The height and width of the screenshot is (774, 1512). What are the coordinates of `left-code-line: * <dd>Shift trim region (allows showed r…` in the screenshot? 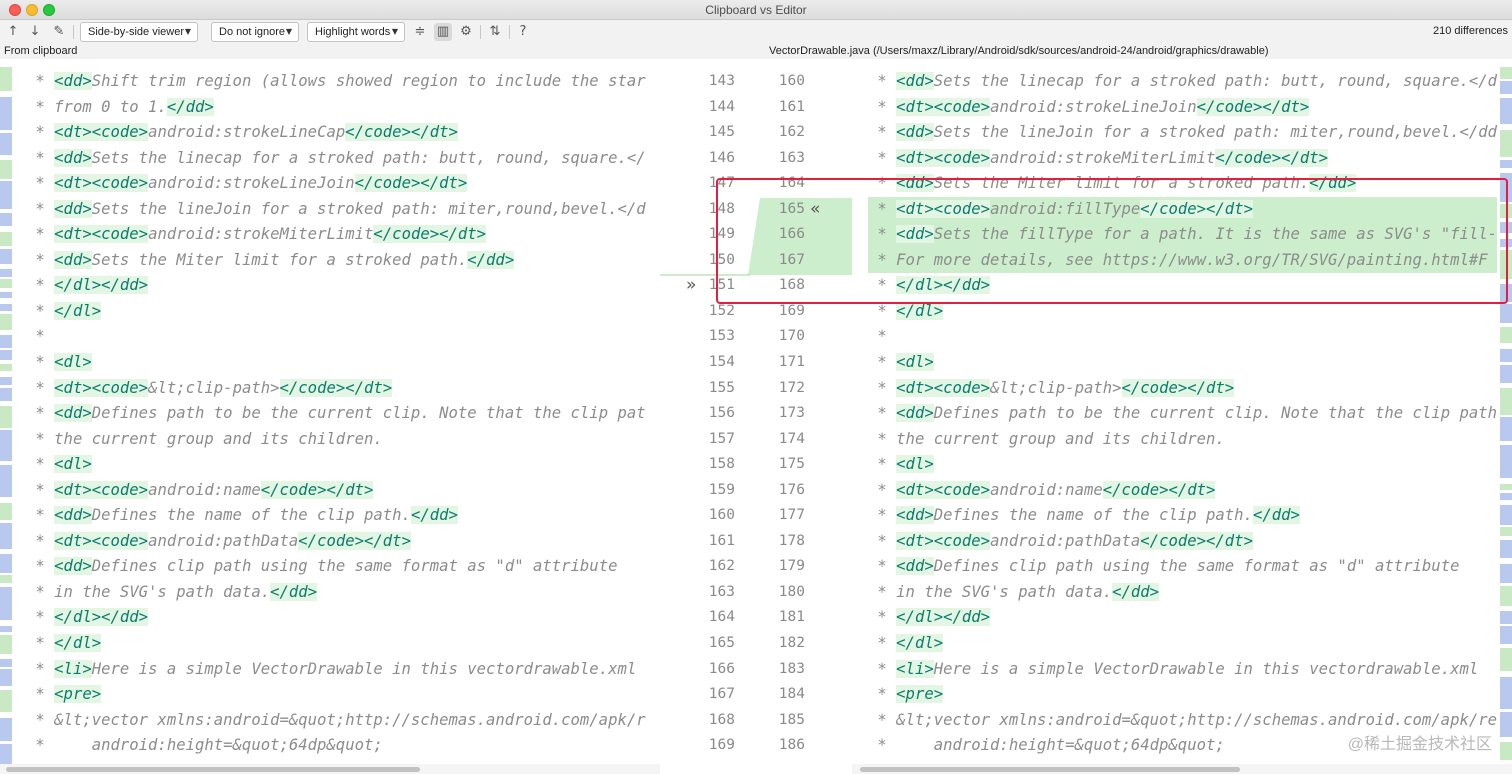 It's located at (336, 82).